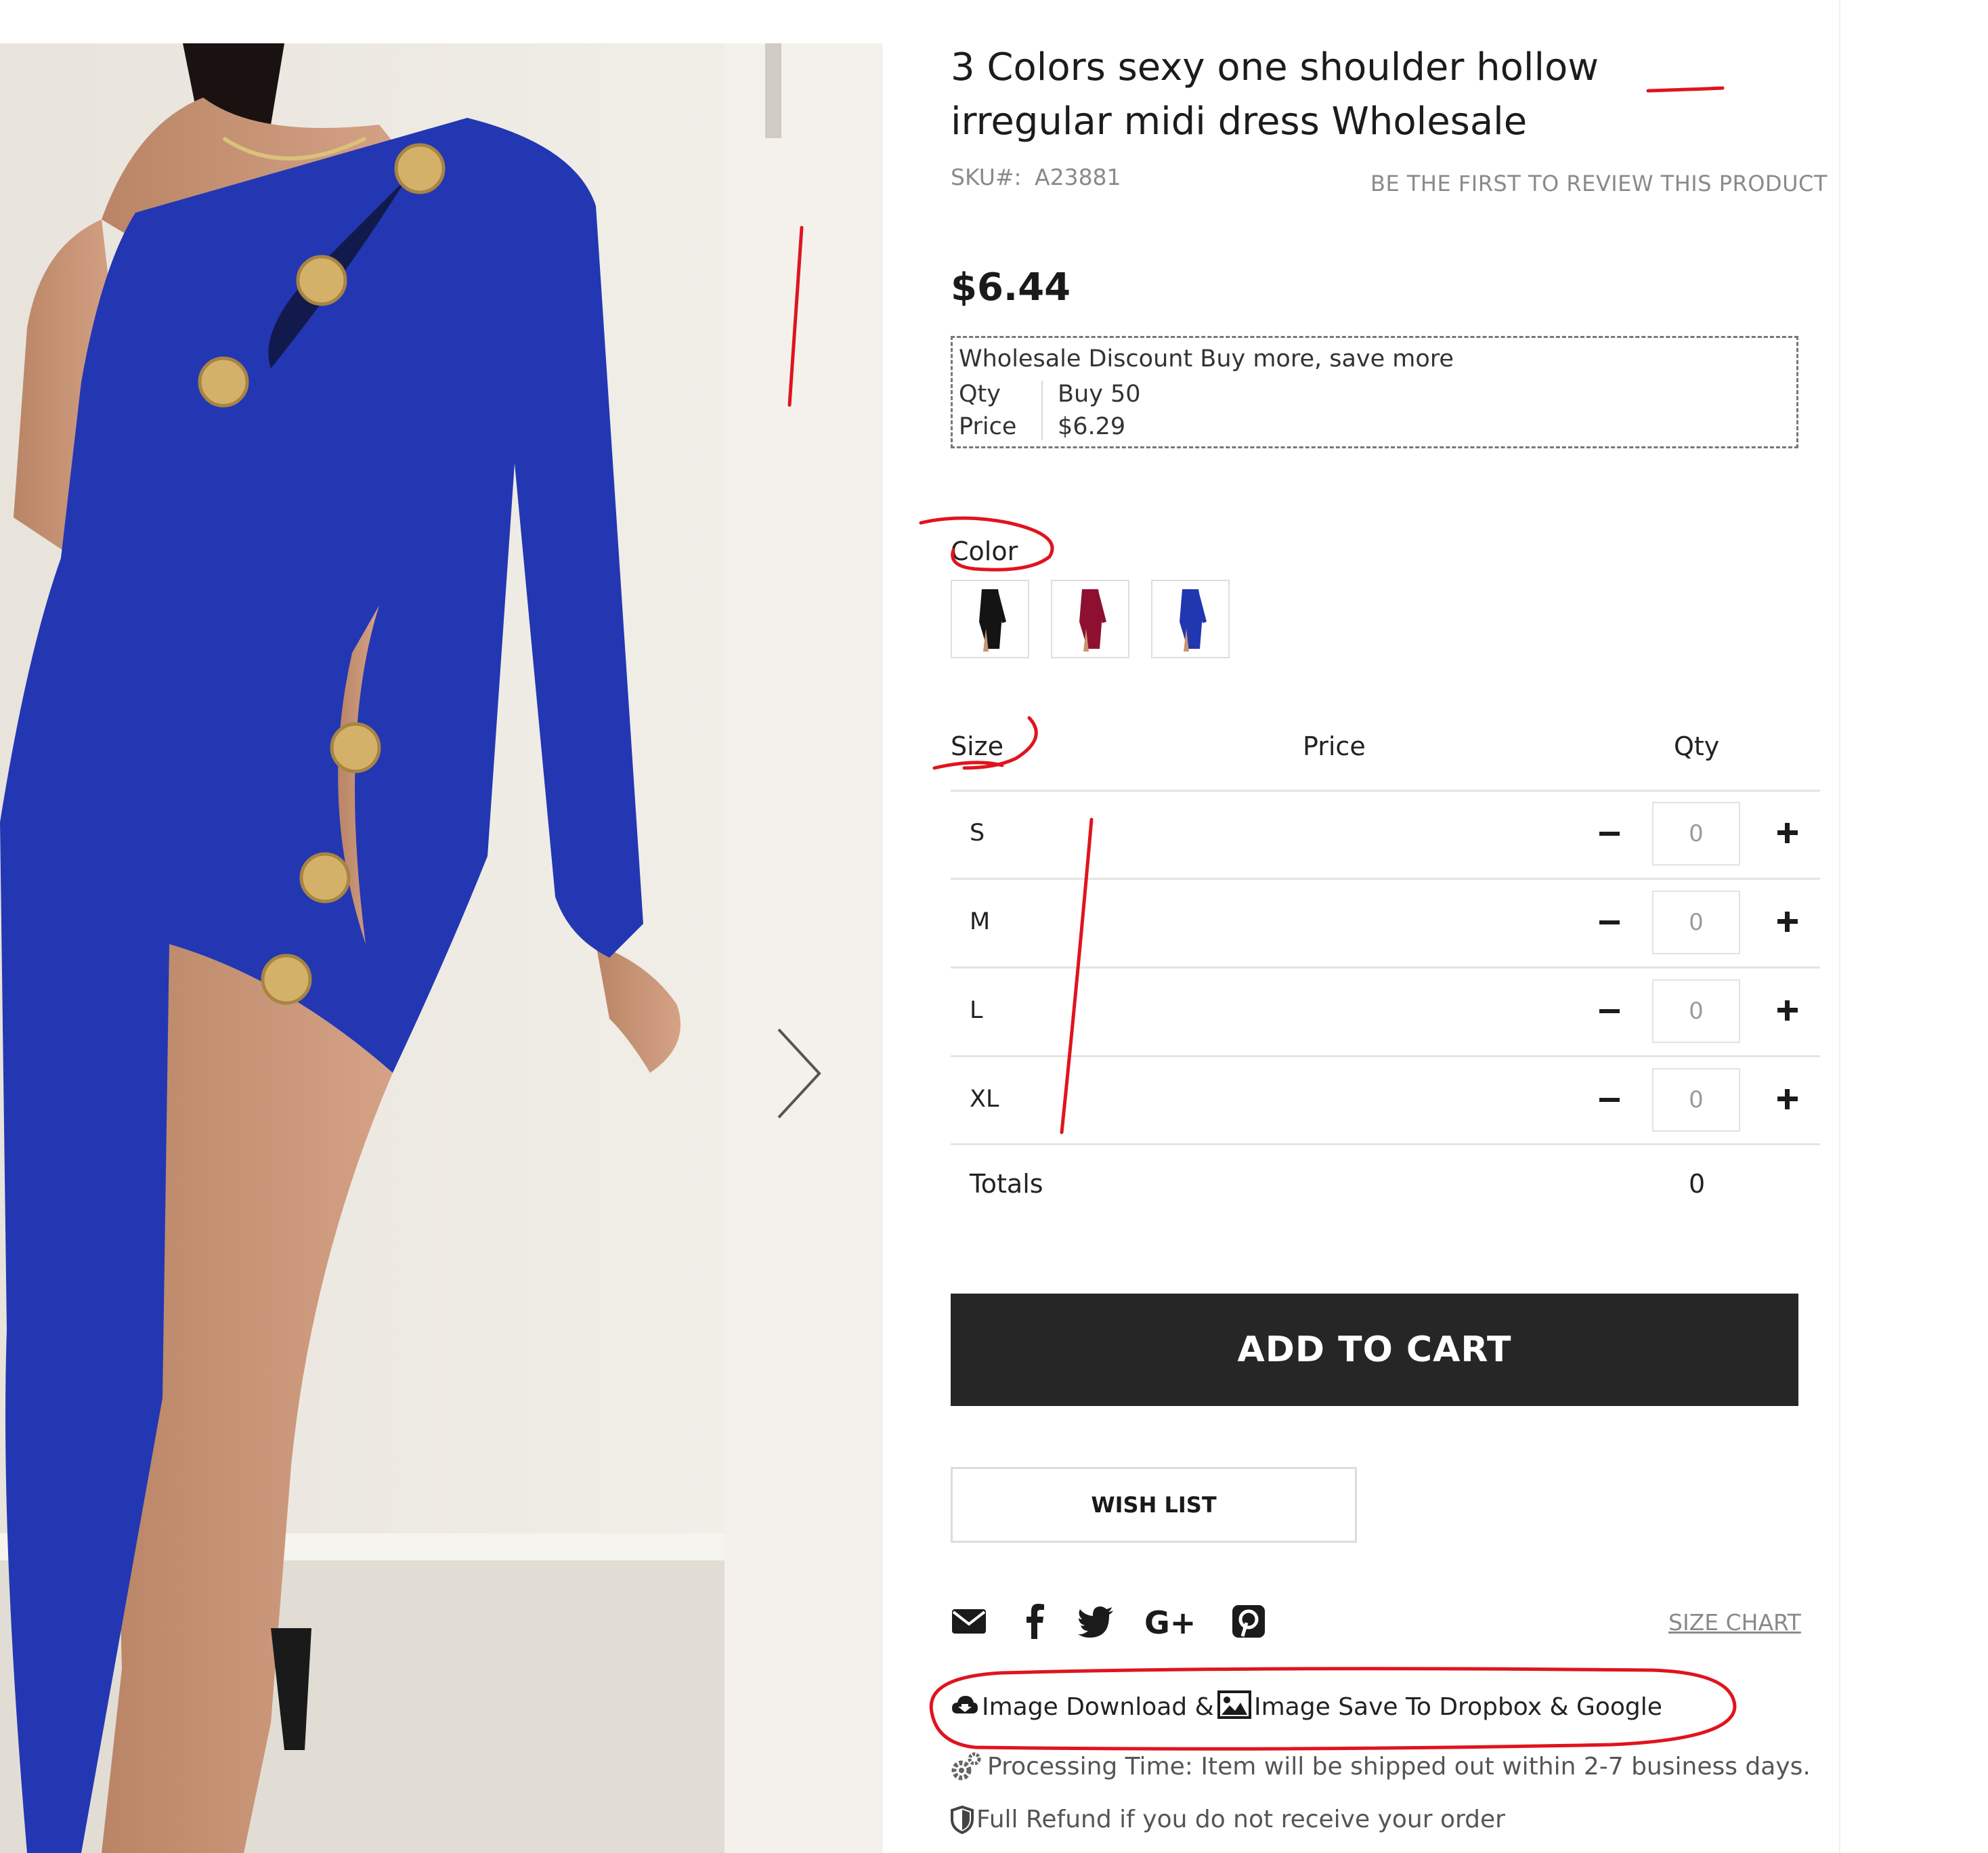  I want to click on qty-input-xl, so click(1696, 1100).